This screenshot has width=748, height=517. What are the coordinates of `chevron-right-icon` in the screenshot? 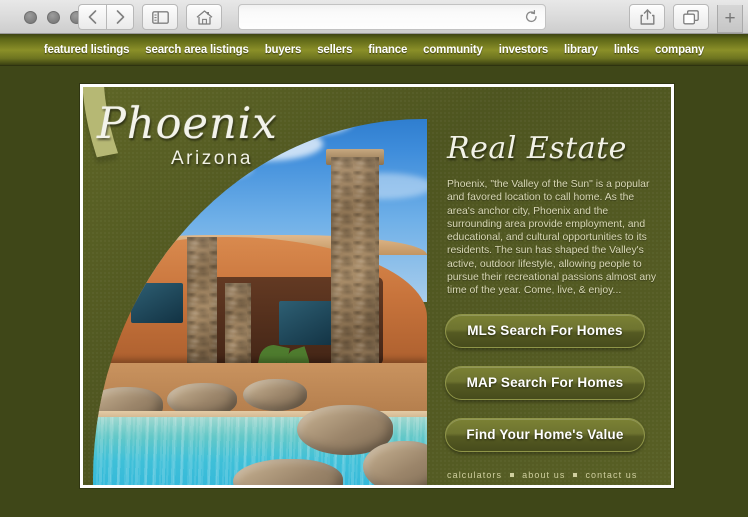 It's located at (120, 17).